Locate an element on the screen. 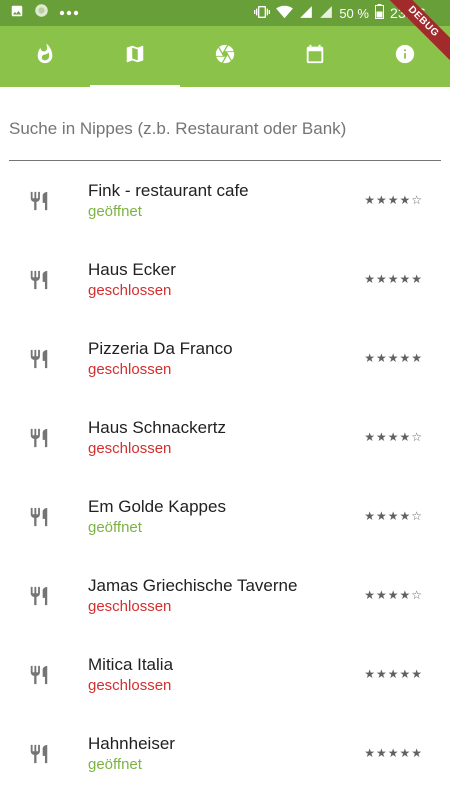  info-icon is located at coordinates (405, 56).